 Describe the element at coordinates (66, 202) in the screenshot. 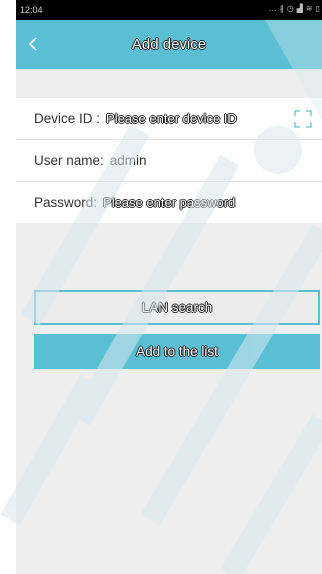

I see `password-label: Password:` at that location.